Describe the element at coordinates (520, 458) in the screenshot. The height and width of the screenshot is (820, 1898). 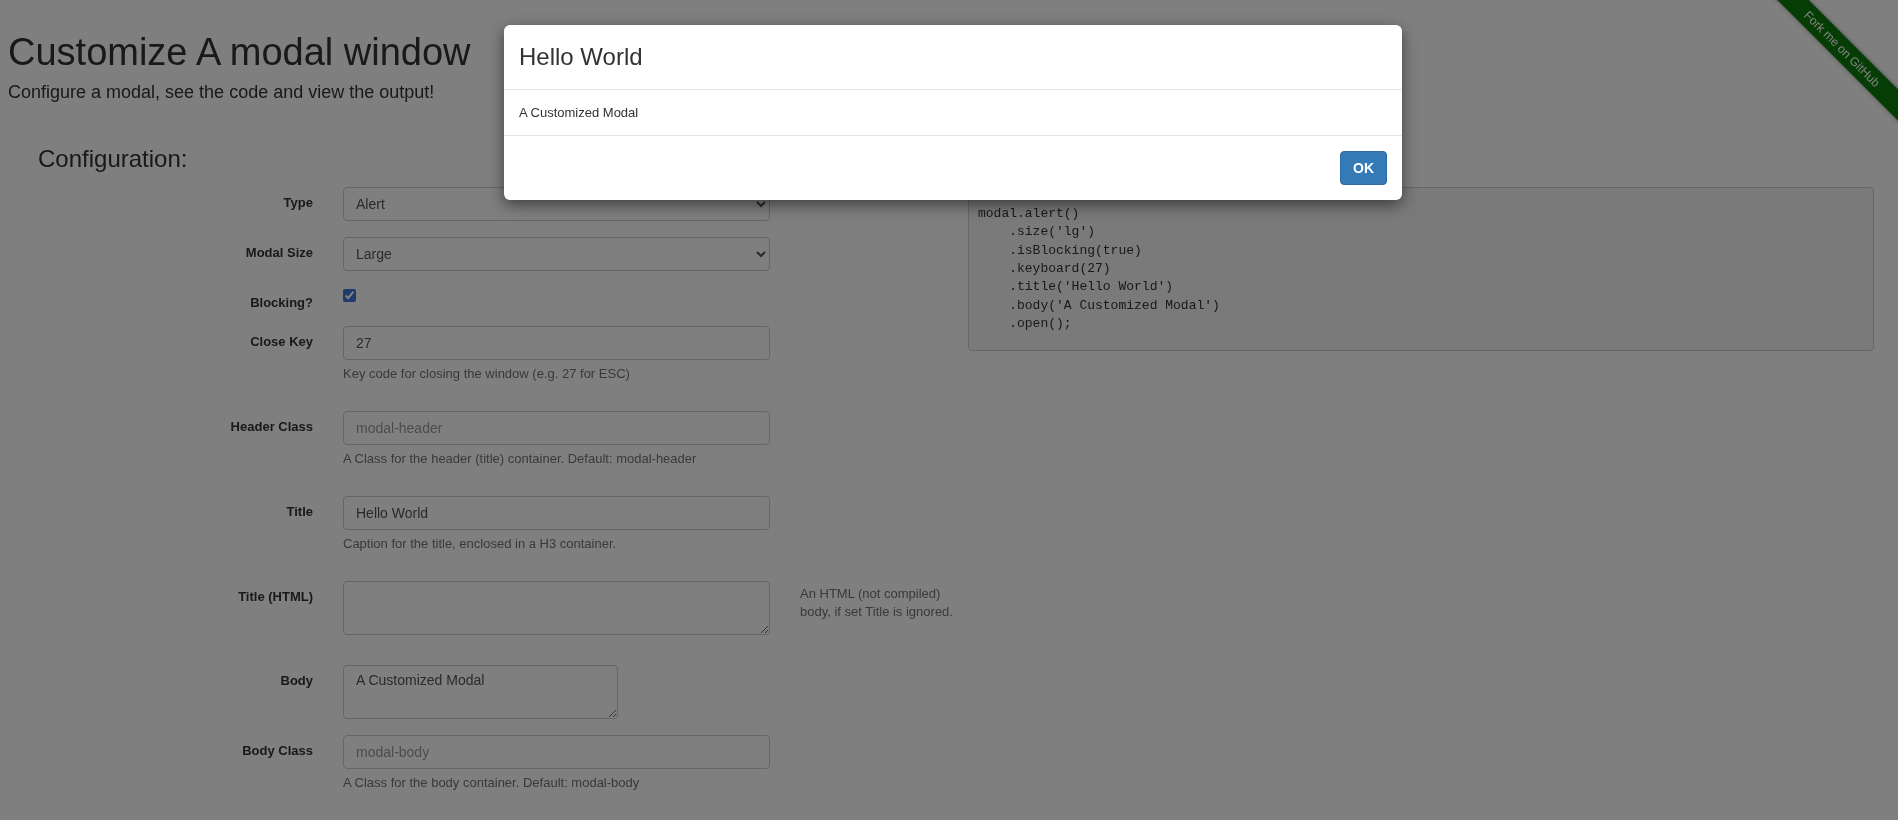
I see `help-text: A Class for the header (title) container. Default: modal-header` at that location.